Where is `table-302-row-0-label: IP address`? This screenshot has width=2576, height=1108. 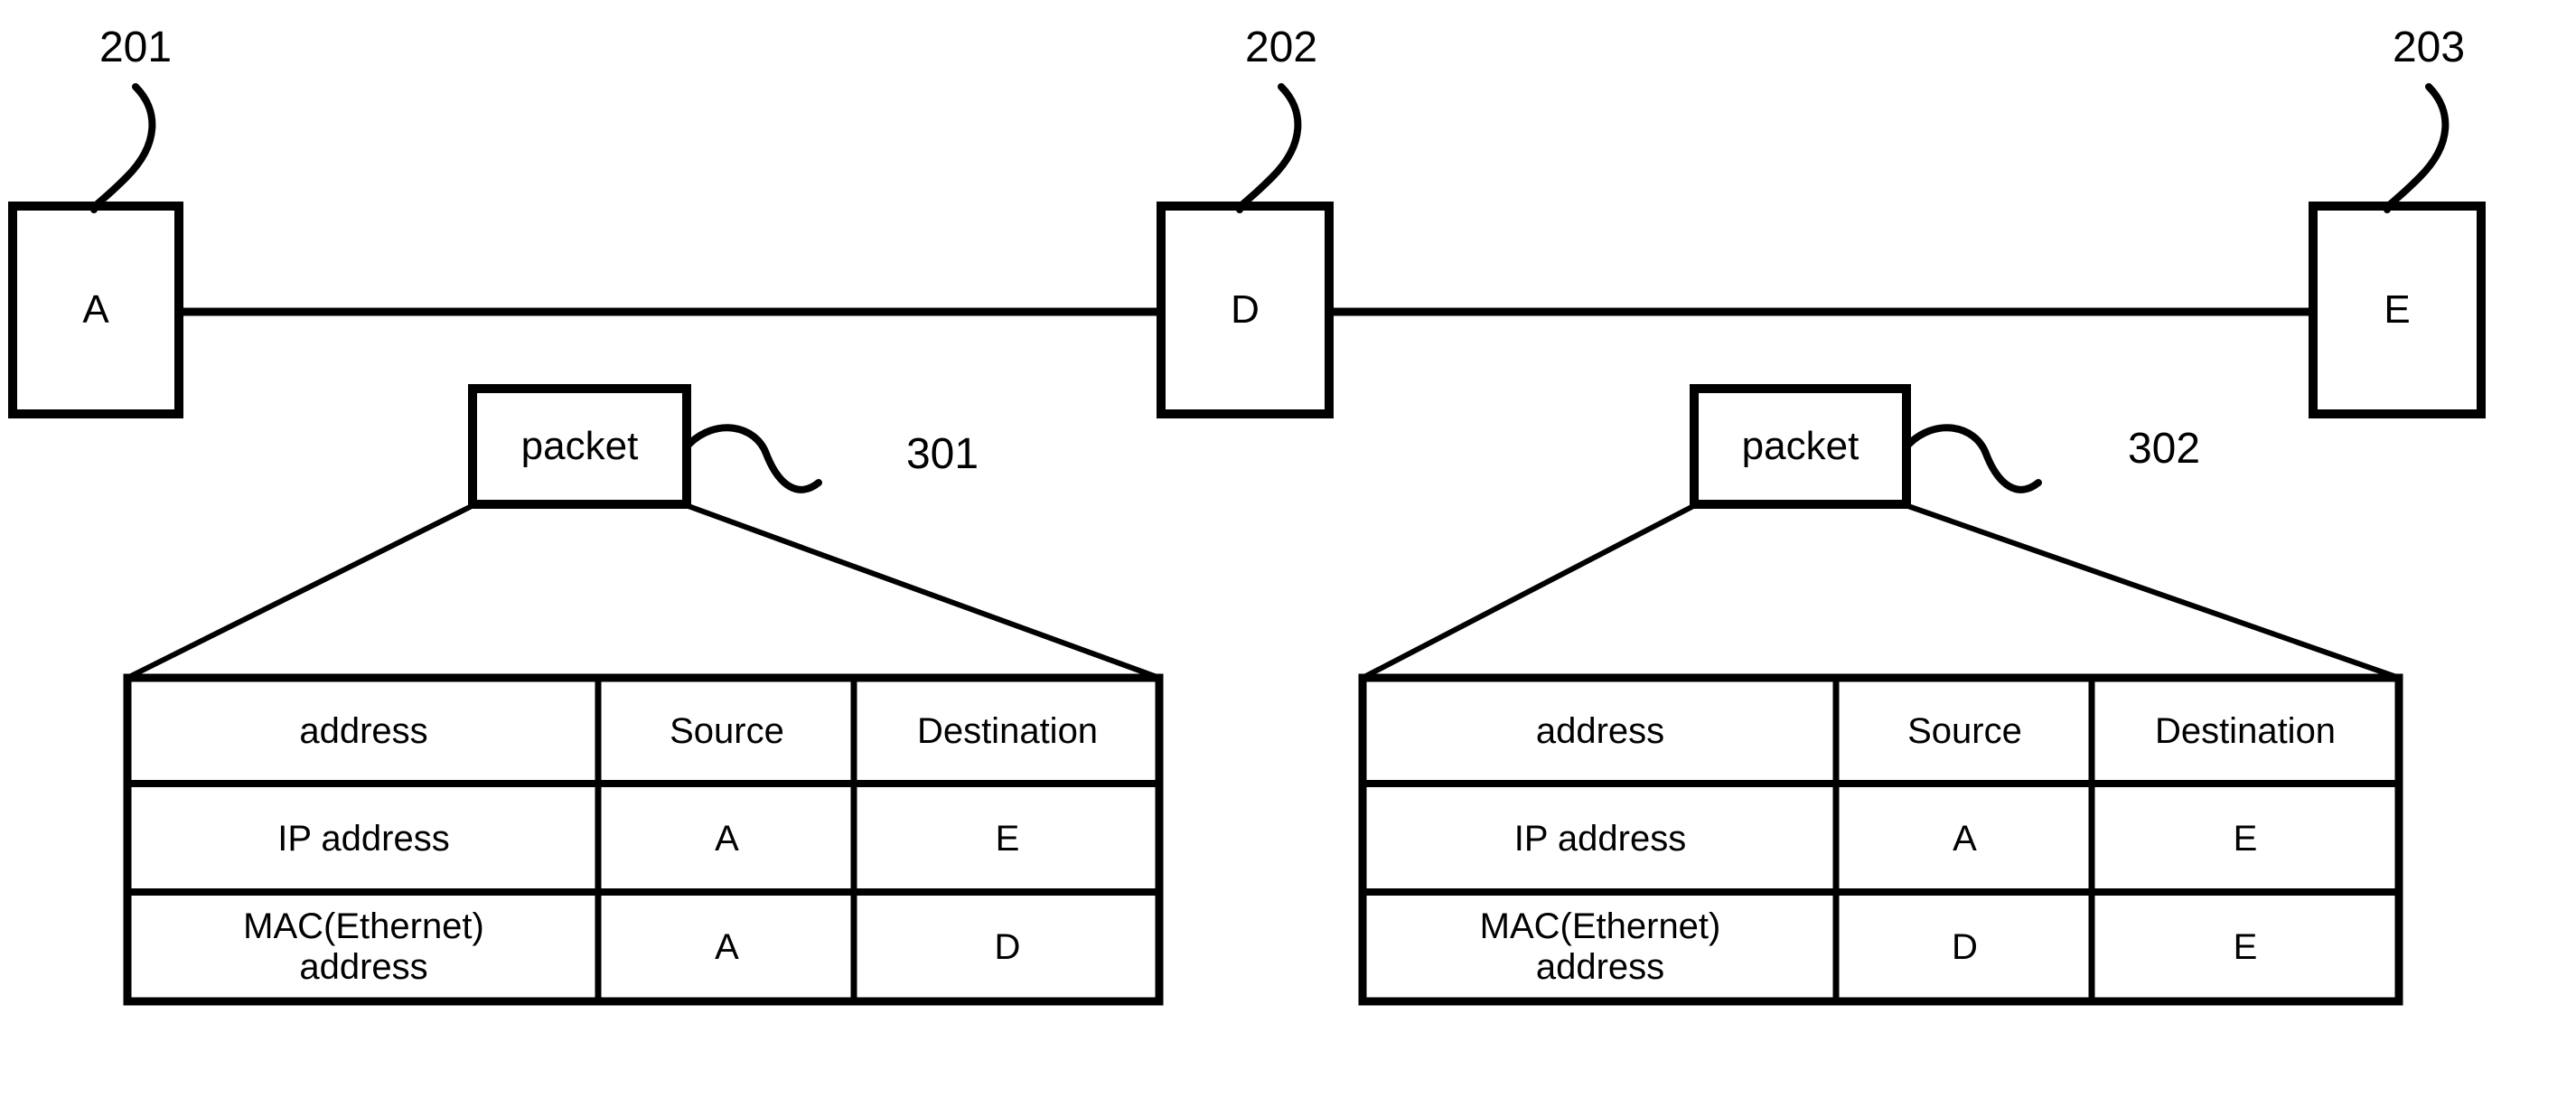
table-302-row-0-label: IP address is located at coordinates (1600, 838).